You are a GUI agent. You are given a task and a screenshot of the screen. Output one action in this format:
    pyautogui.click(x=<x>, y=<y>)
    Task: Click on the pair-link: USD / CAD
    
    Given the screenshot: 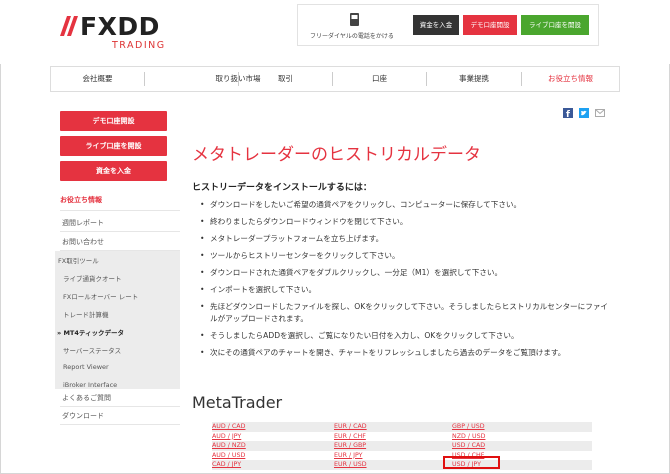 What is the action you would take?
    pyautogui.click(x=468, y=446)
    